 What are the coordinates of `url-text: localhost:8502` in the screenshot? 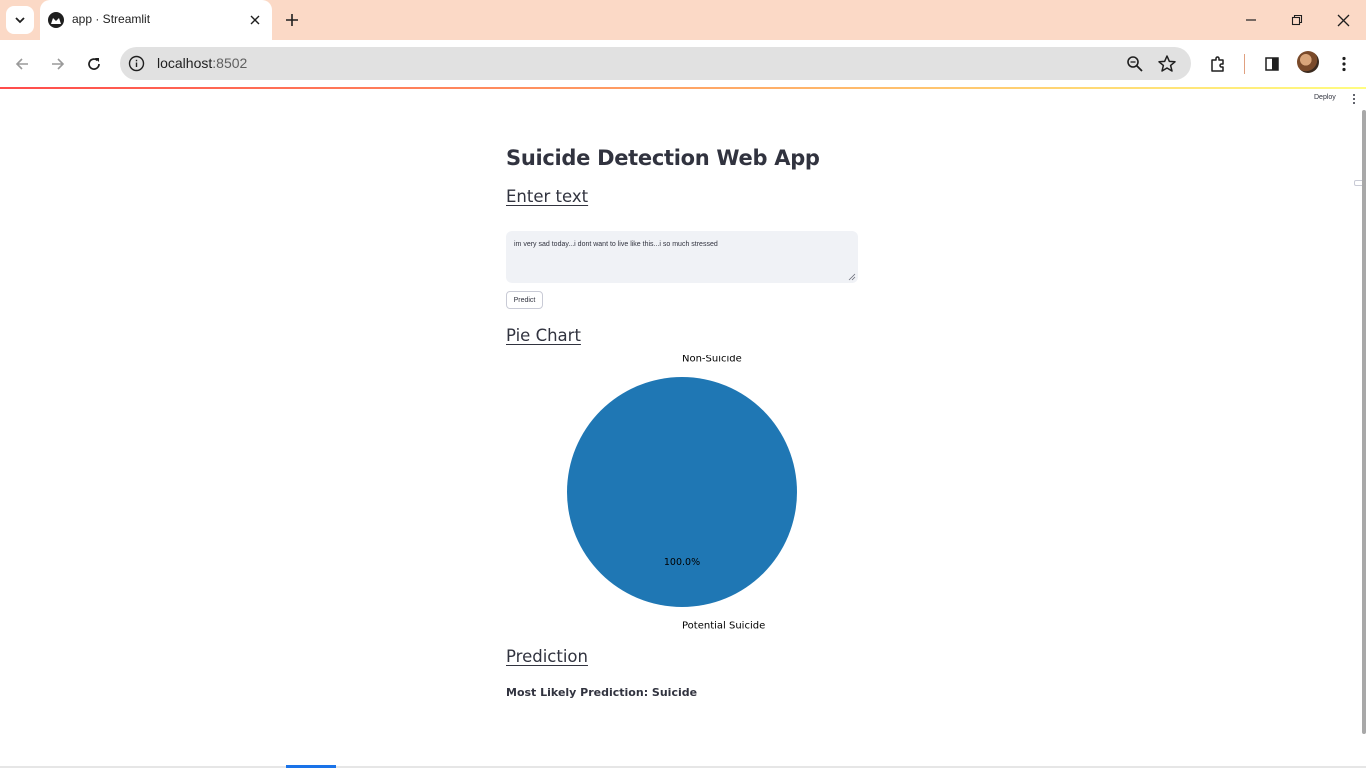 It's located at (202, 63).